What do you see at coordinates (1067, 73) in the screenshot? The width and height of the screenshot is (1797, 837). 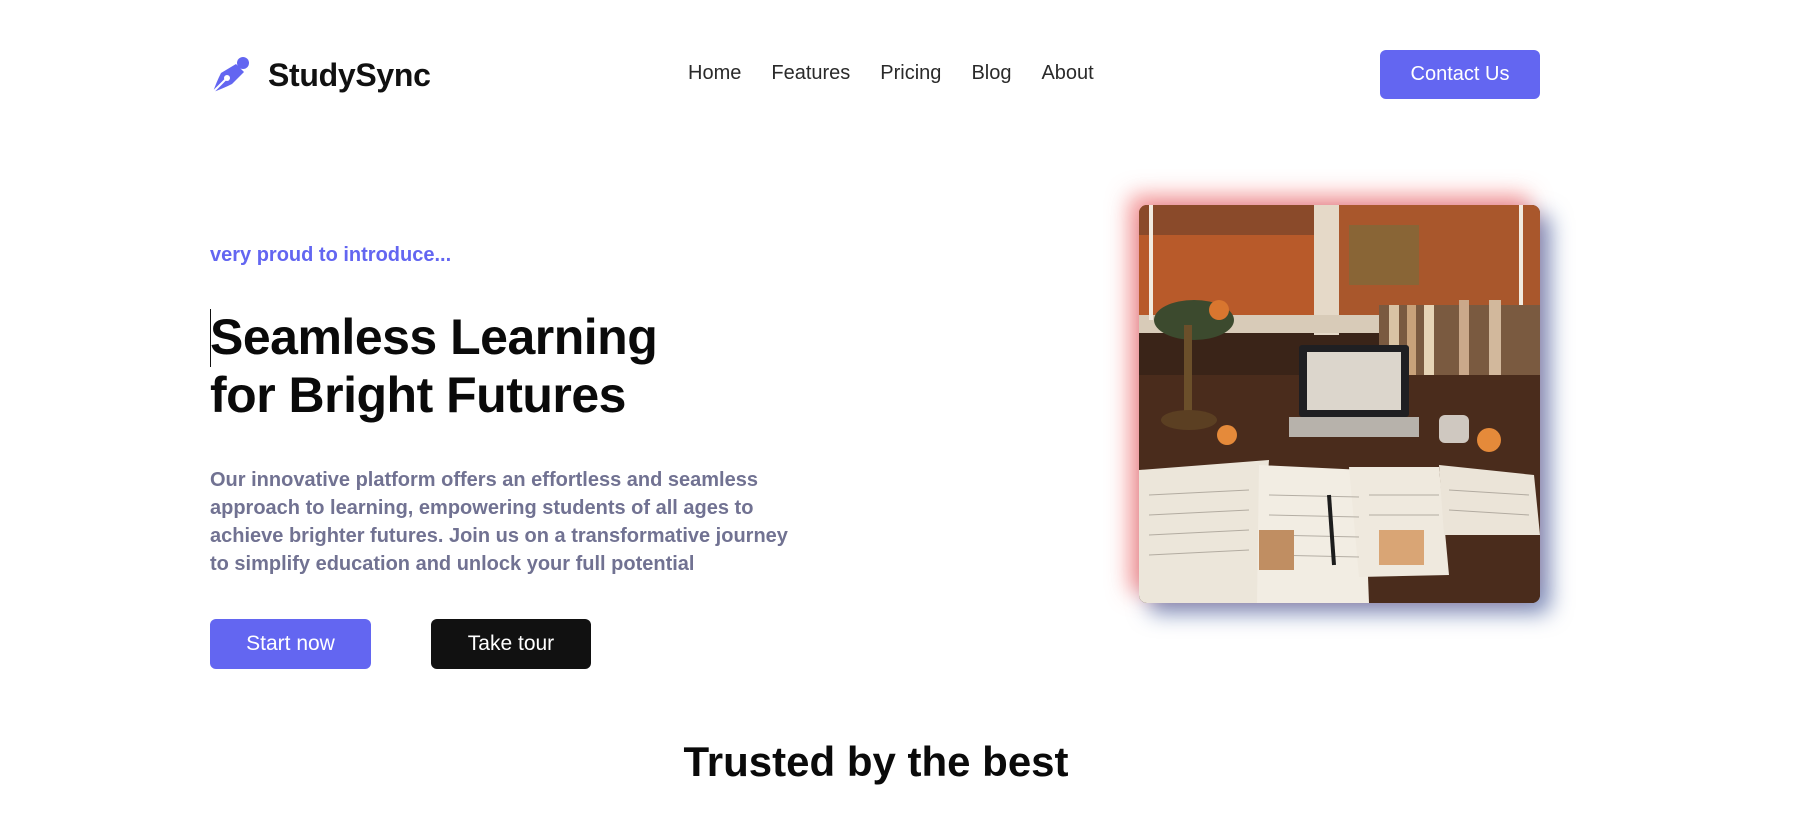 I see `nav-about: About` at bounding box center [1067, 73].